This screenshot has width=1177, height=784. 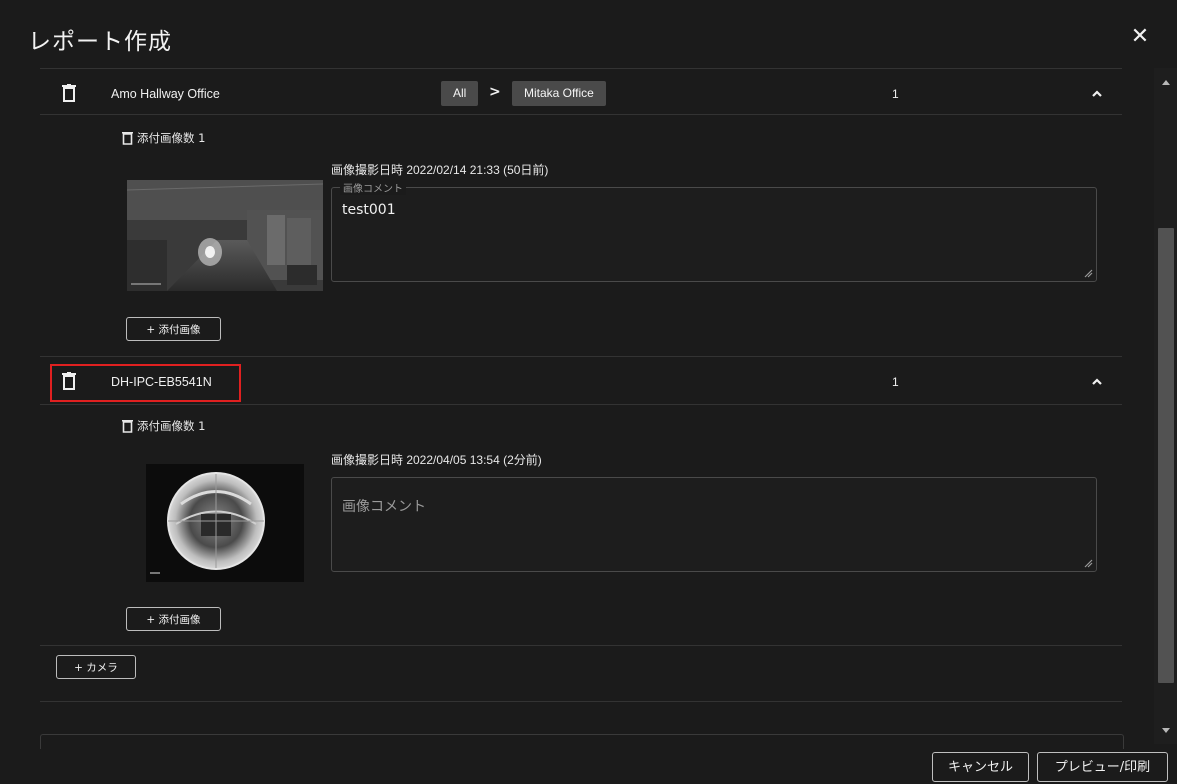 What do you see at coordinates (1166, 730) in the screenshot?
I see `scroll-down-icon` at bounding box center [1166, 730].